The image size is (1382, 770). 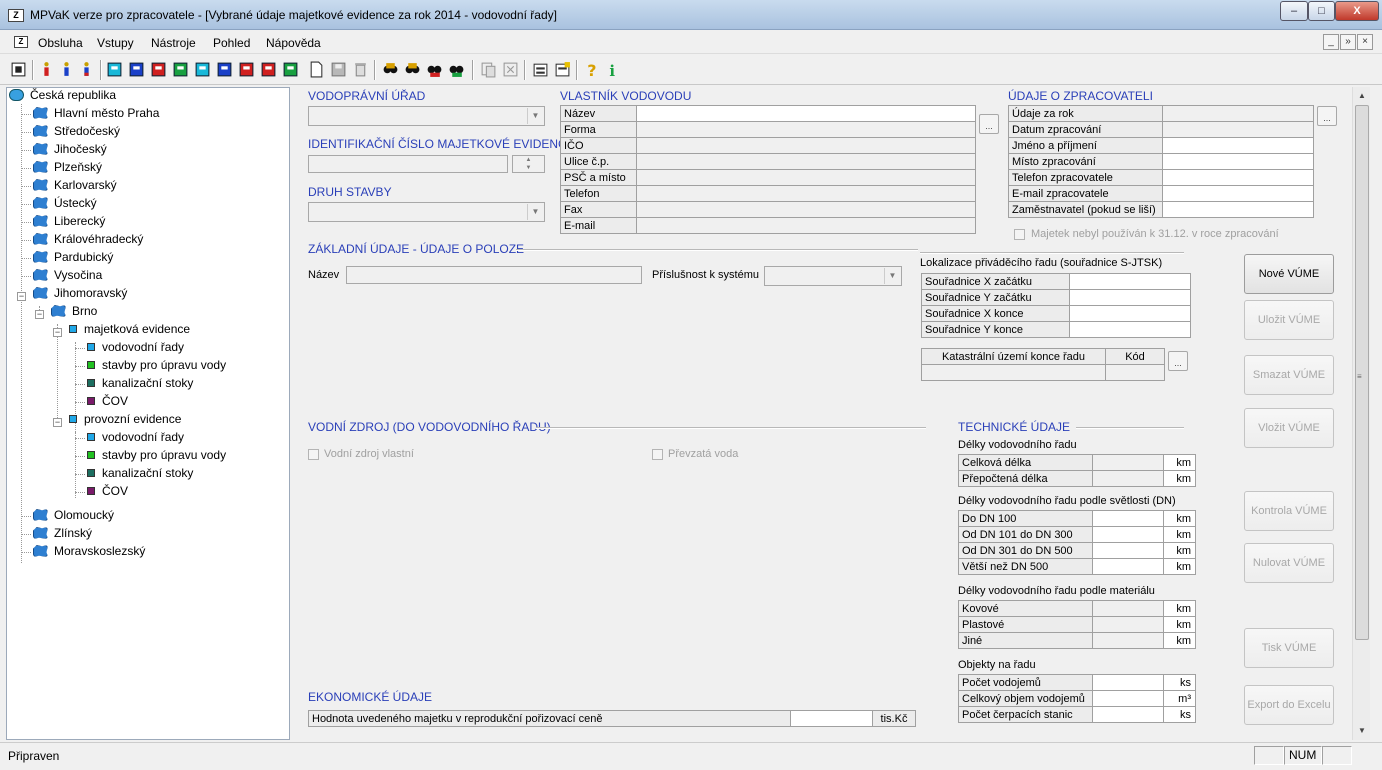 I want to click on menu-vstupy: Vstupy, so click(x=115, y=43).